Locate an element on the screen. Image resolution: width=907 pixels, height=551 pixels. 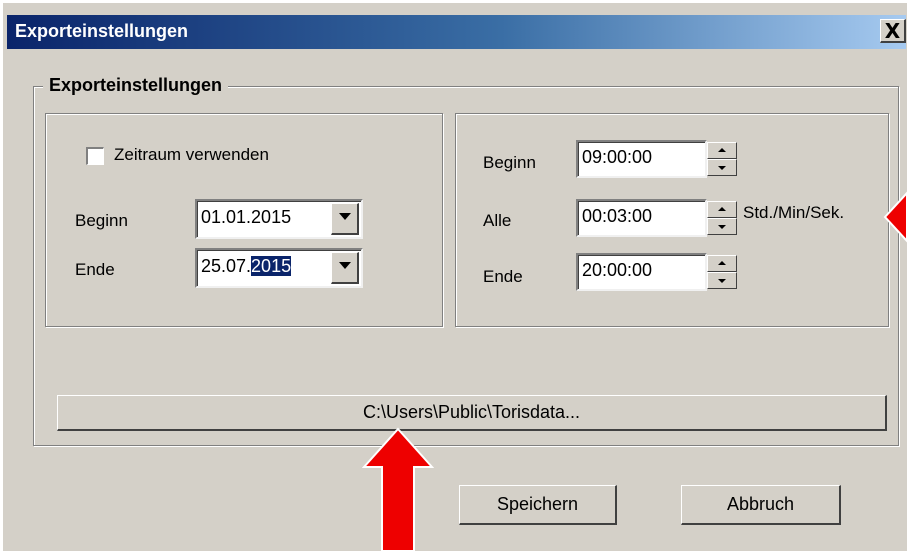
cancel-button: Abbruch is located at coordinates (761, 505).